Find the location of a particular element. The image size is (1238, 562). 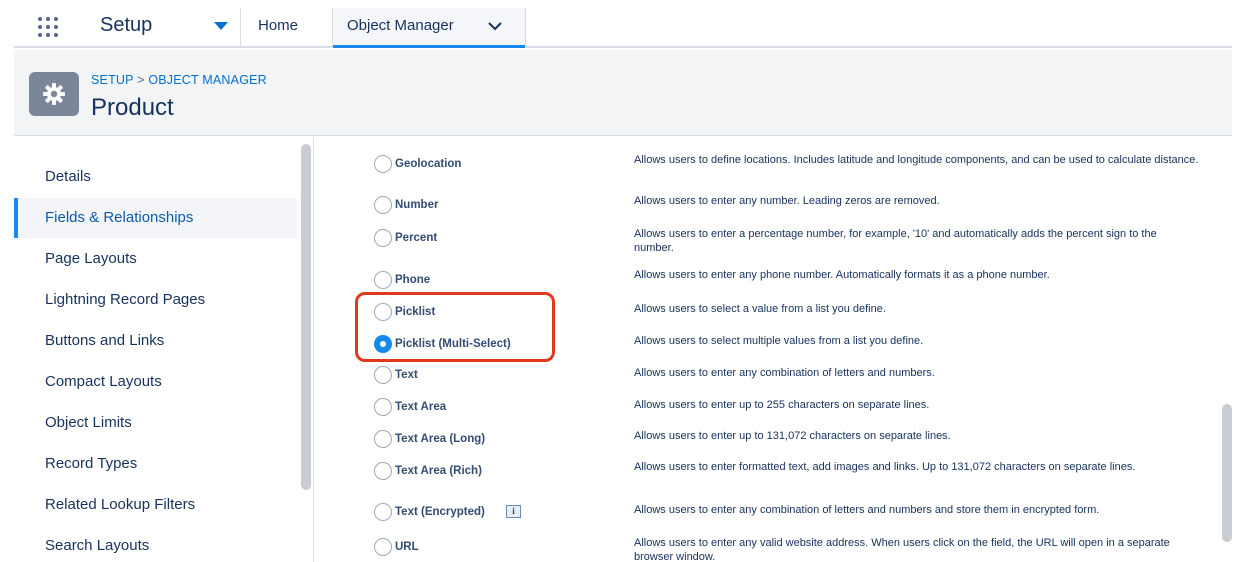

sidebar-item-compact-layouts: Compact Layouts is located at coordinates (155, 382).